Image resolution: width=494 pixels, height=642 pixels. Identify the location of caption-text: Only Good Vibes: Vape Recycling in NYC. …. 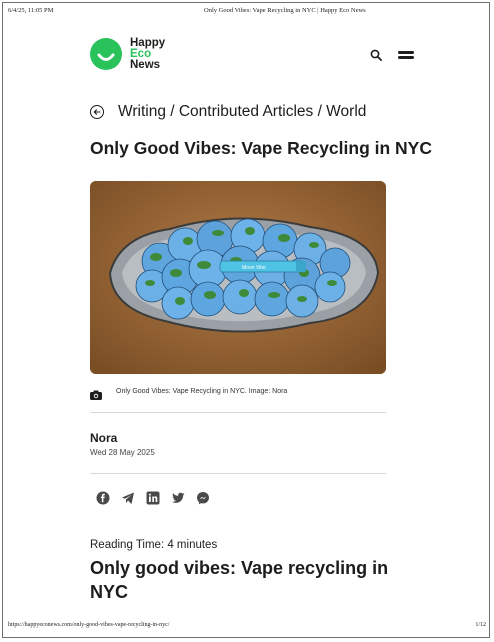
(202, 391).